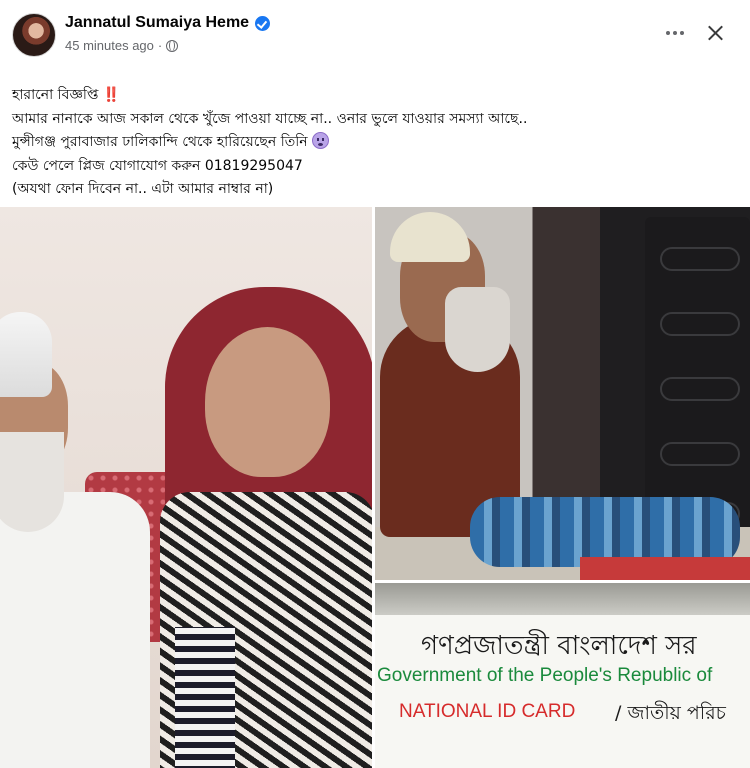  Describe the element at coordinates (321, 140) in the screenshot. I see `worried-face-emoji-icon` at that location.